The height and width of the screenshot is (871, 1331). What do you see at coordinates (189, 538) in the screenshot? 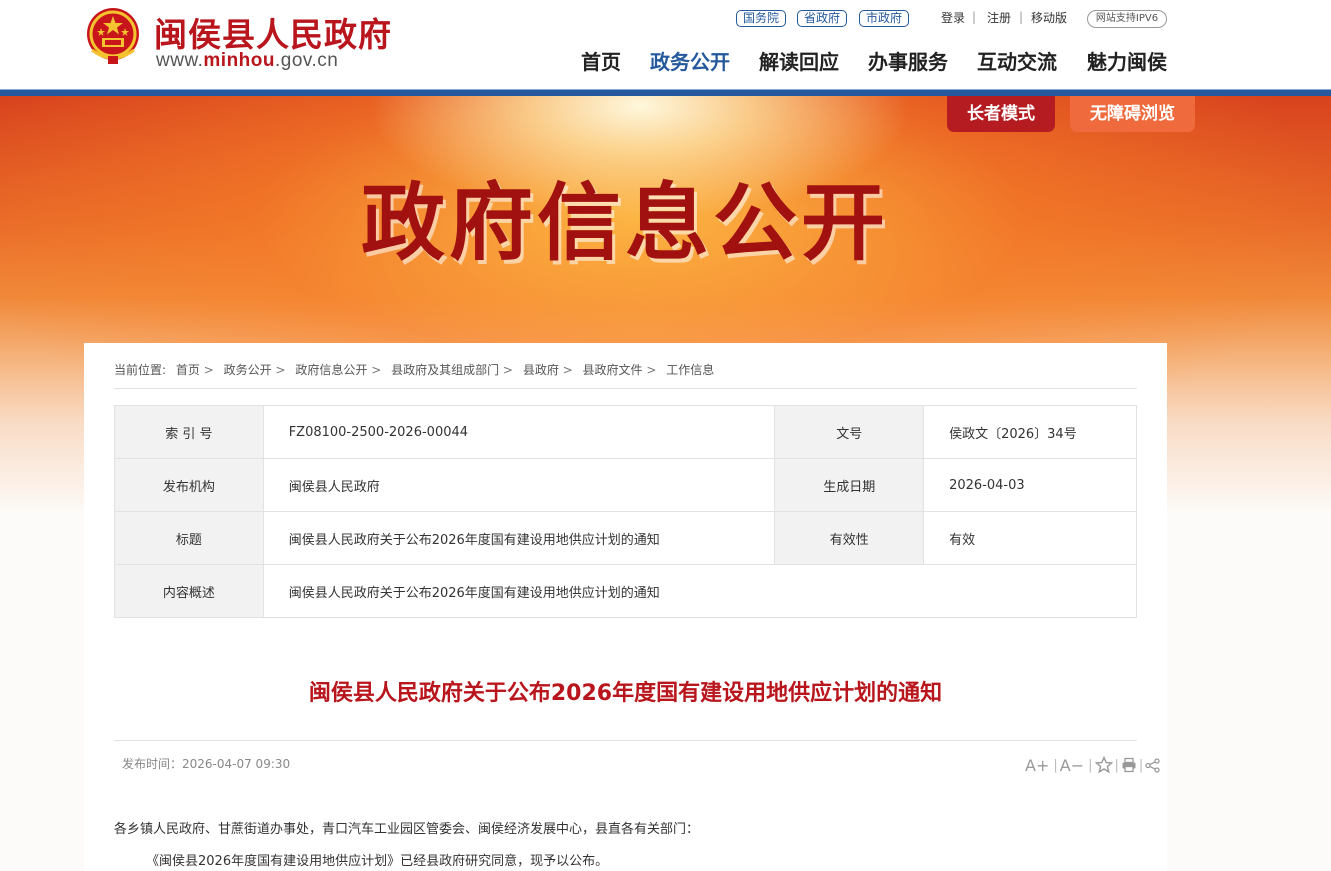
I see `title-label: 标题` at bounding box center [189, 538].